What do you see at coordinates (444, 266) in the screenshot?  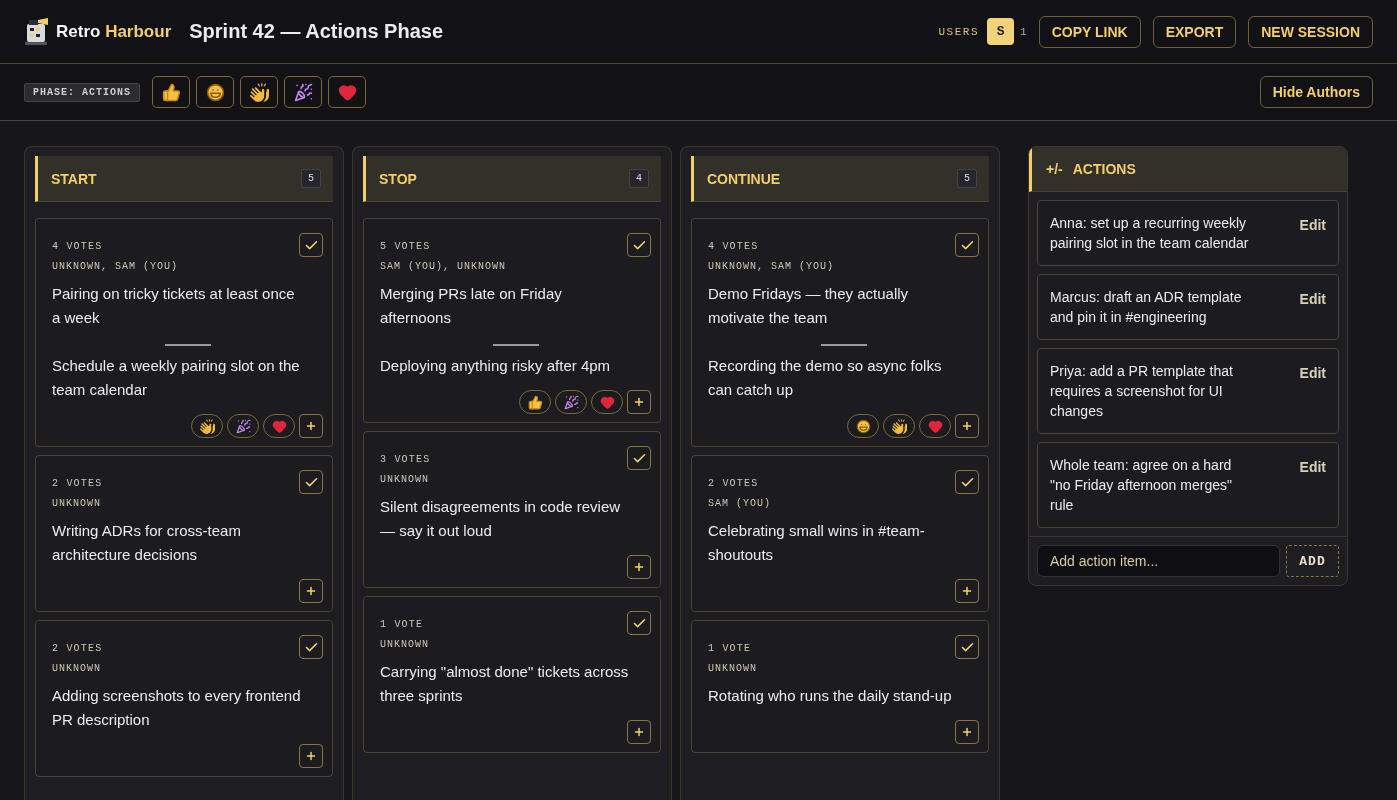 I see `card-authors: SAM (YOU), UNKNOWN` at bounding box center [444, 266].